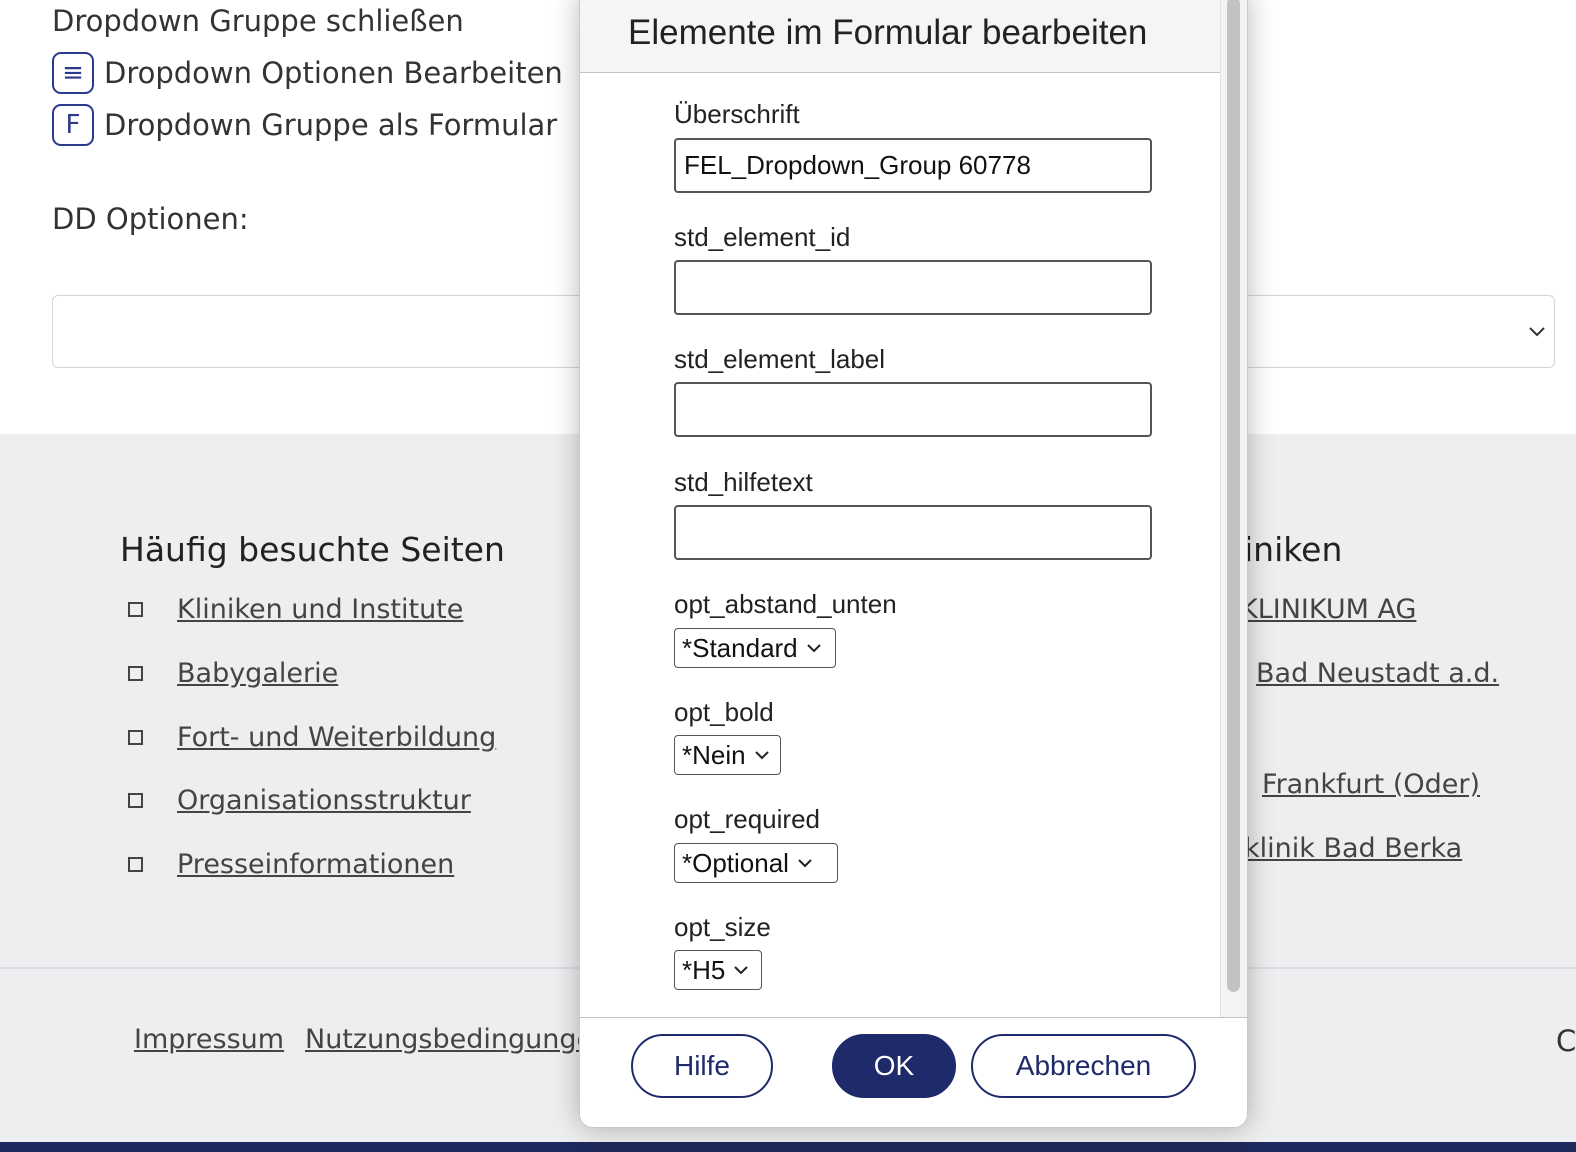  Describe the element at coordinates (704, 969) in the screenshot. I see `size-selected-value: *H5` at that location.